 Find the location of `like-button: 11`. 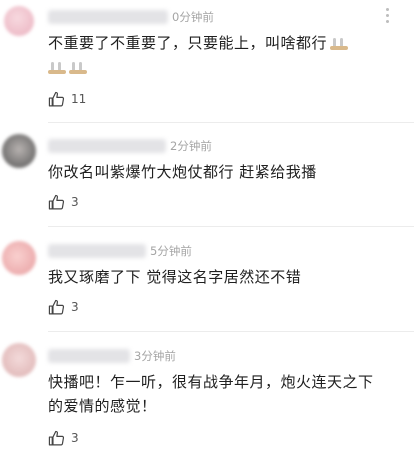

like-button: 11 is located at coordinates (67, 99).